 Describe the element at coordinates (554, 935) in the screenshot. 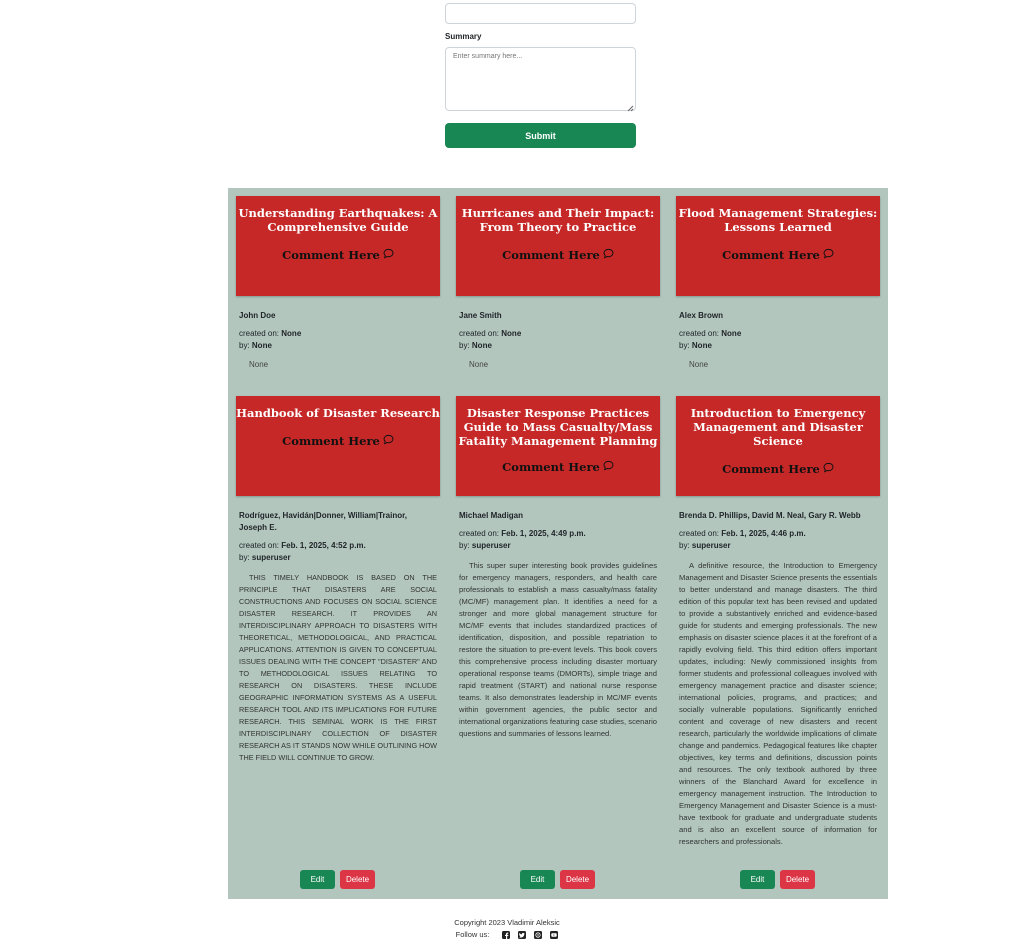

I see `youtube-icon` at that location.